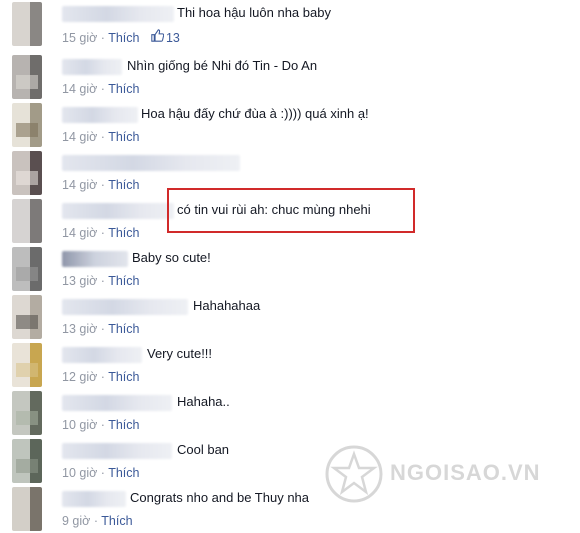 Image resolution: width=580 pixels, height=533 pixels. Describe the element at coordinates (222, 65) in the screenshot. I see `comment-text: Nhìn giống bé Nhi đó Tin - Do An` at that location.